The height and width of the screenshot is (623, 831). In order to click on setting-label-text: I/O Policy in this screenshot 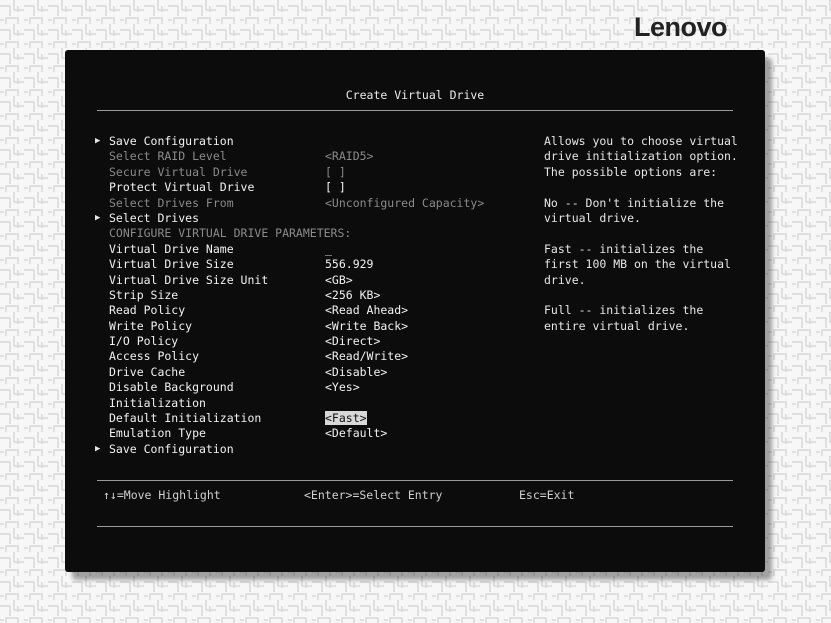, I will do `click(144, 341)`.